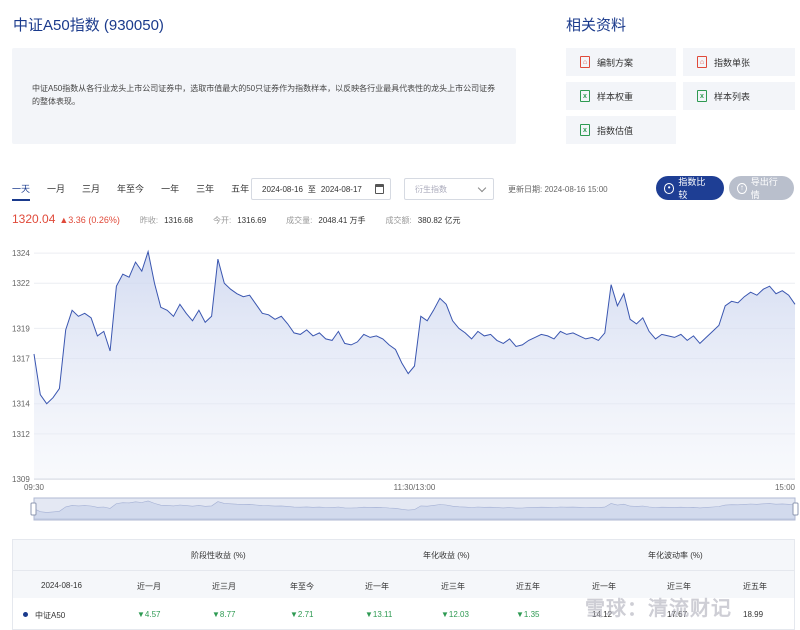 Image resolution: width=800 pixels, height=630 pixels. I want to click on doc-sample-list: x 样本列表, so click(739, 96).